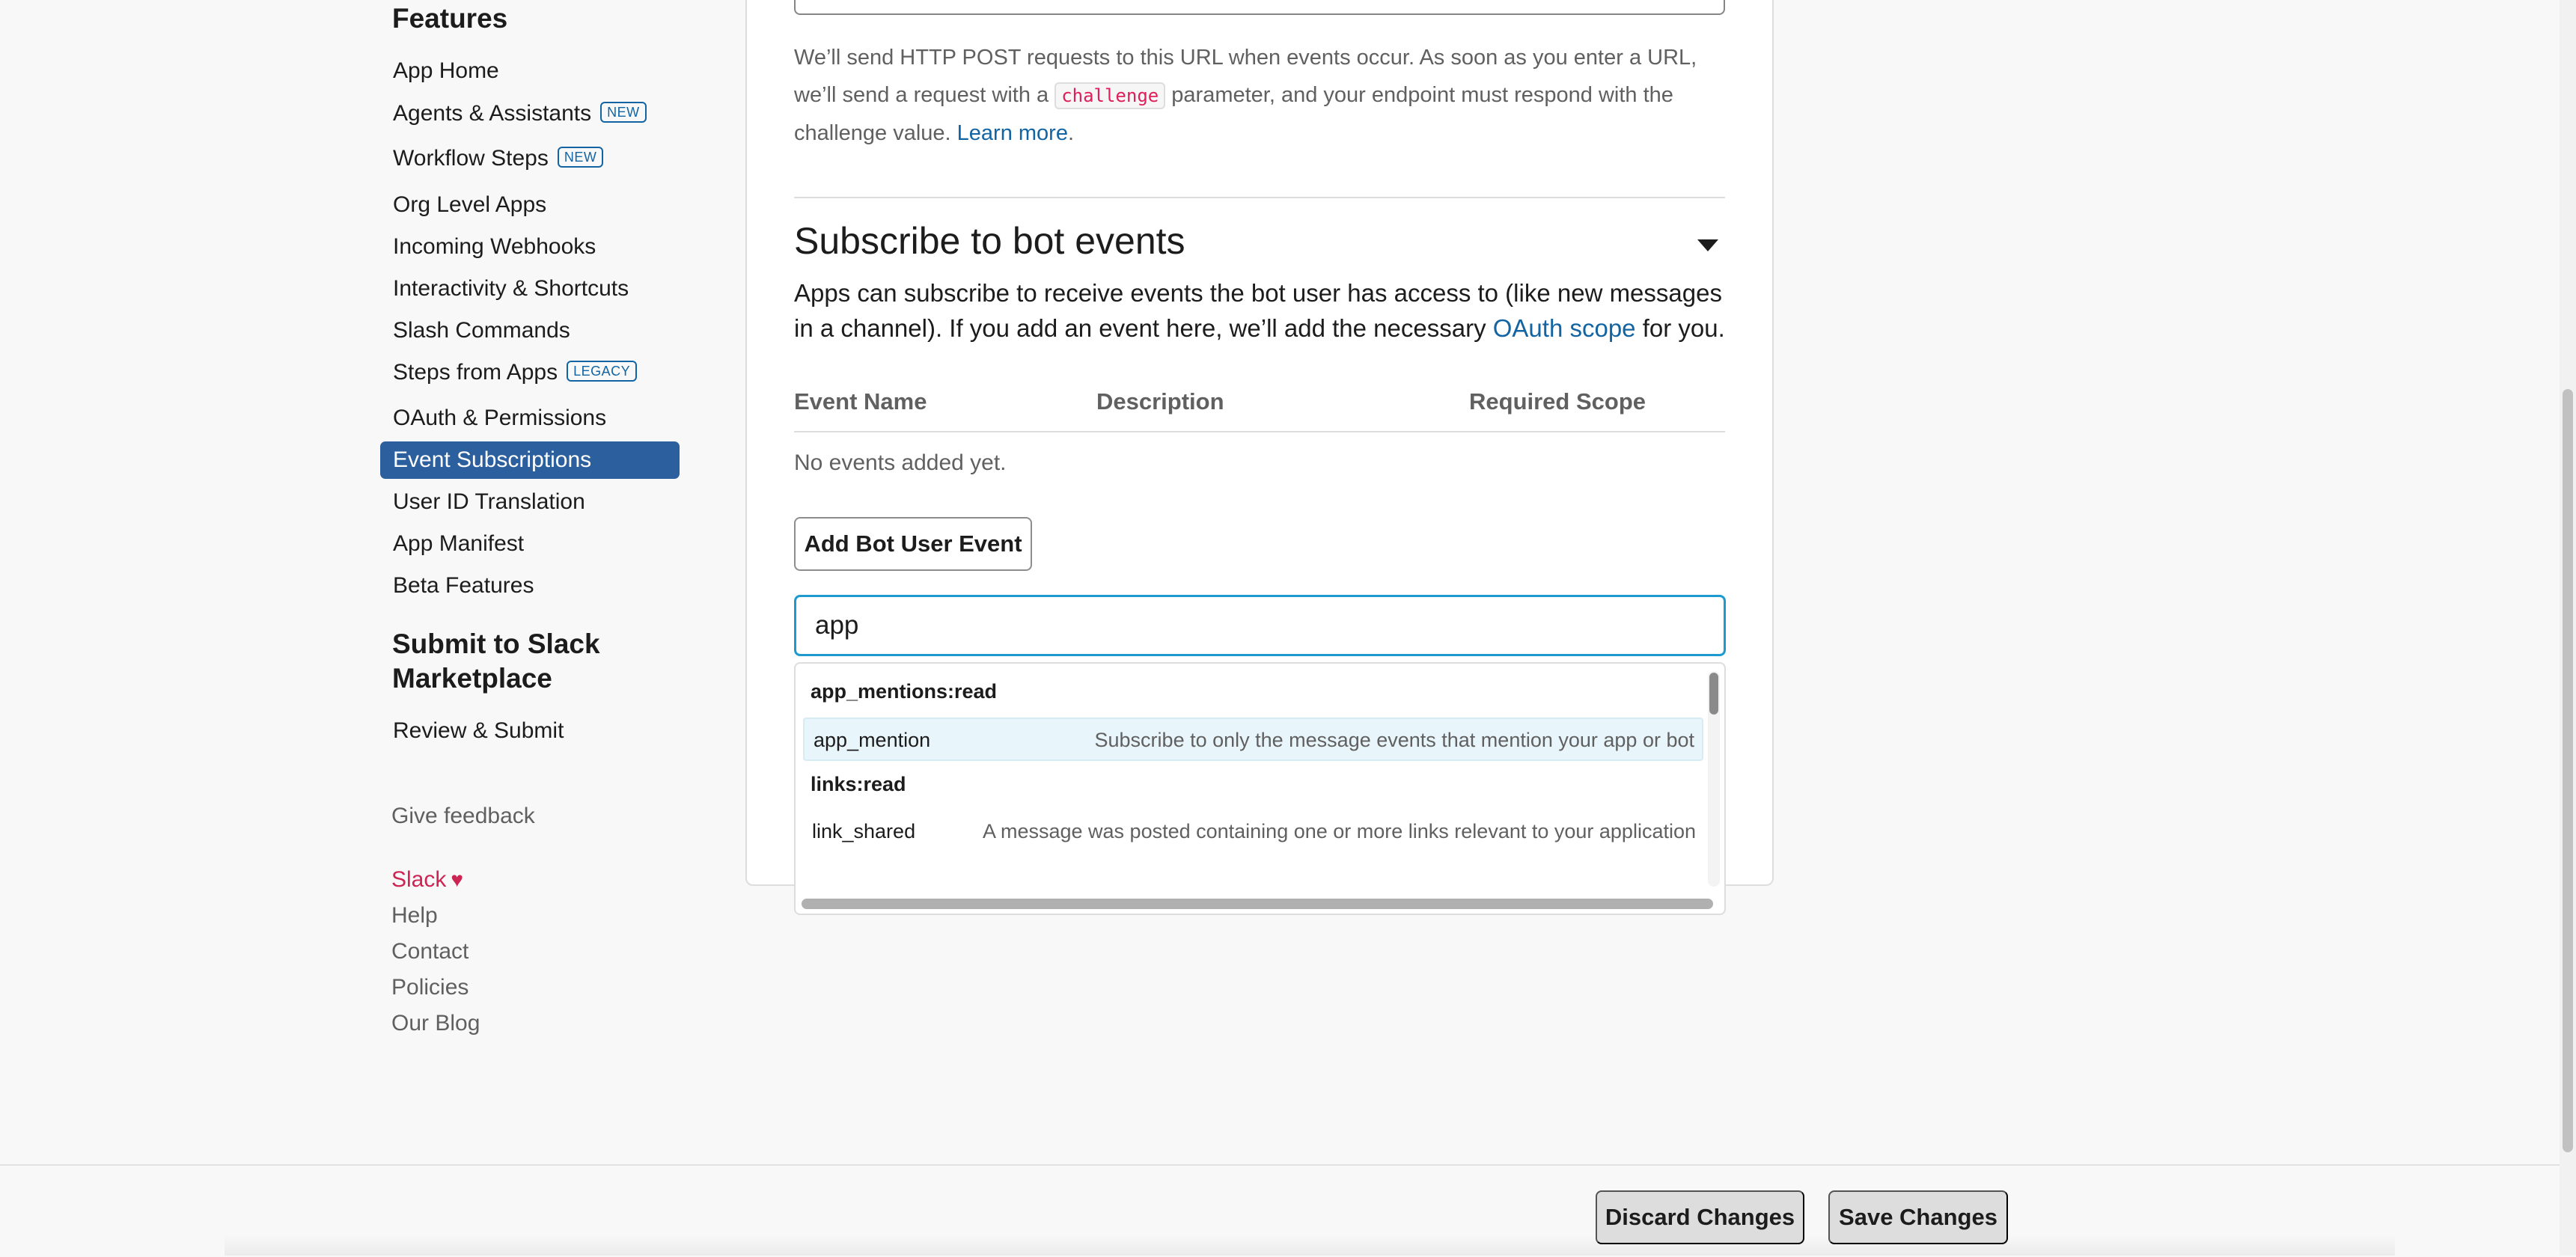  What do you see at coordinates (2568, 770) in the screenshot?
I see `page-scrollbar` at bounding box center [2568, 770].